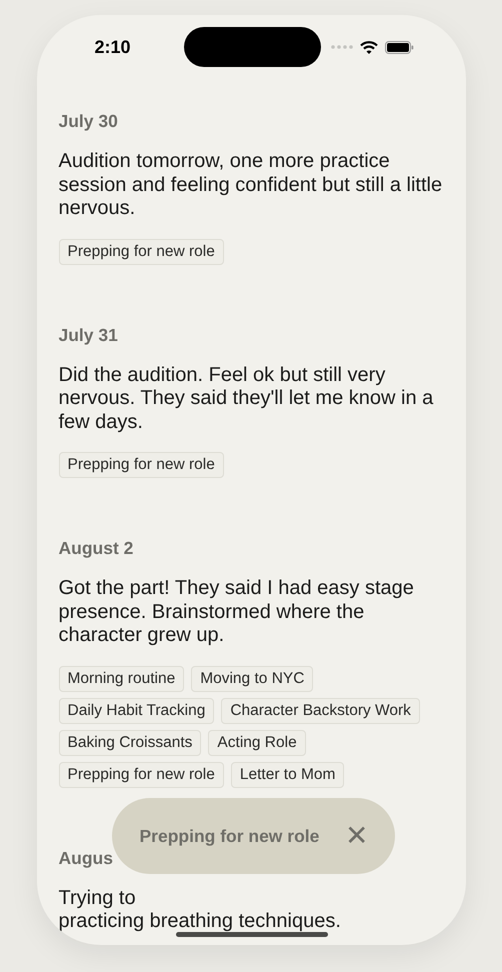 The width and height of the screenshot is (502, 972). Describe the element at coordinates (246, 399) in the screenshot. I see `entry-text: Did the audition. Feel ok but still very nervous. They said they'll let me know in a few days.` at that location.